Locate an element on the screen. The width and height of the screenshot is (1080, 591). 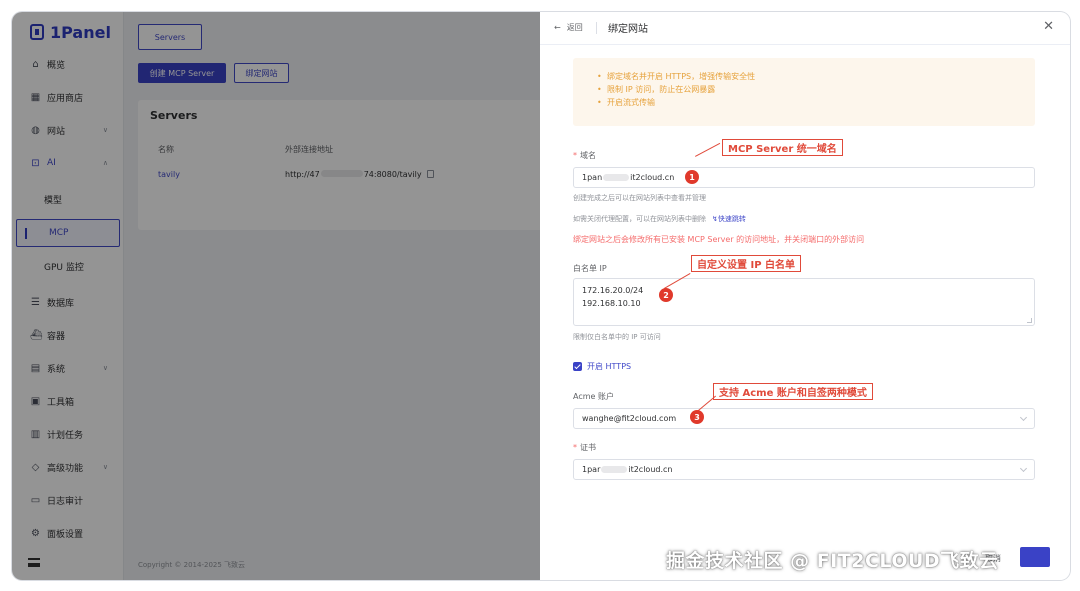
watermark-text: 掘金技术社区 @ FIT2CLOUD飞致云 is located at coordinates (832, 561).